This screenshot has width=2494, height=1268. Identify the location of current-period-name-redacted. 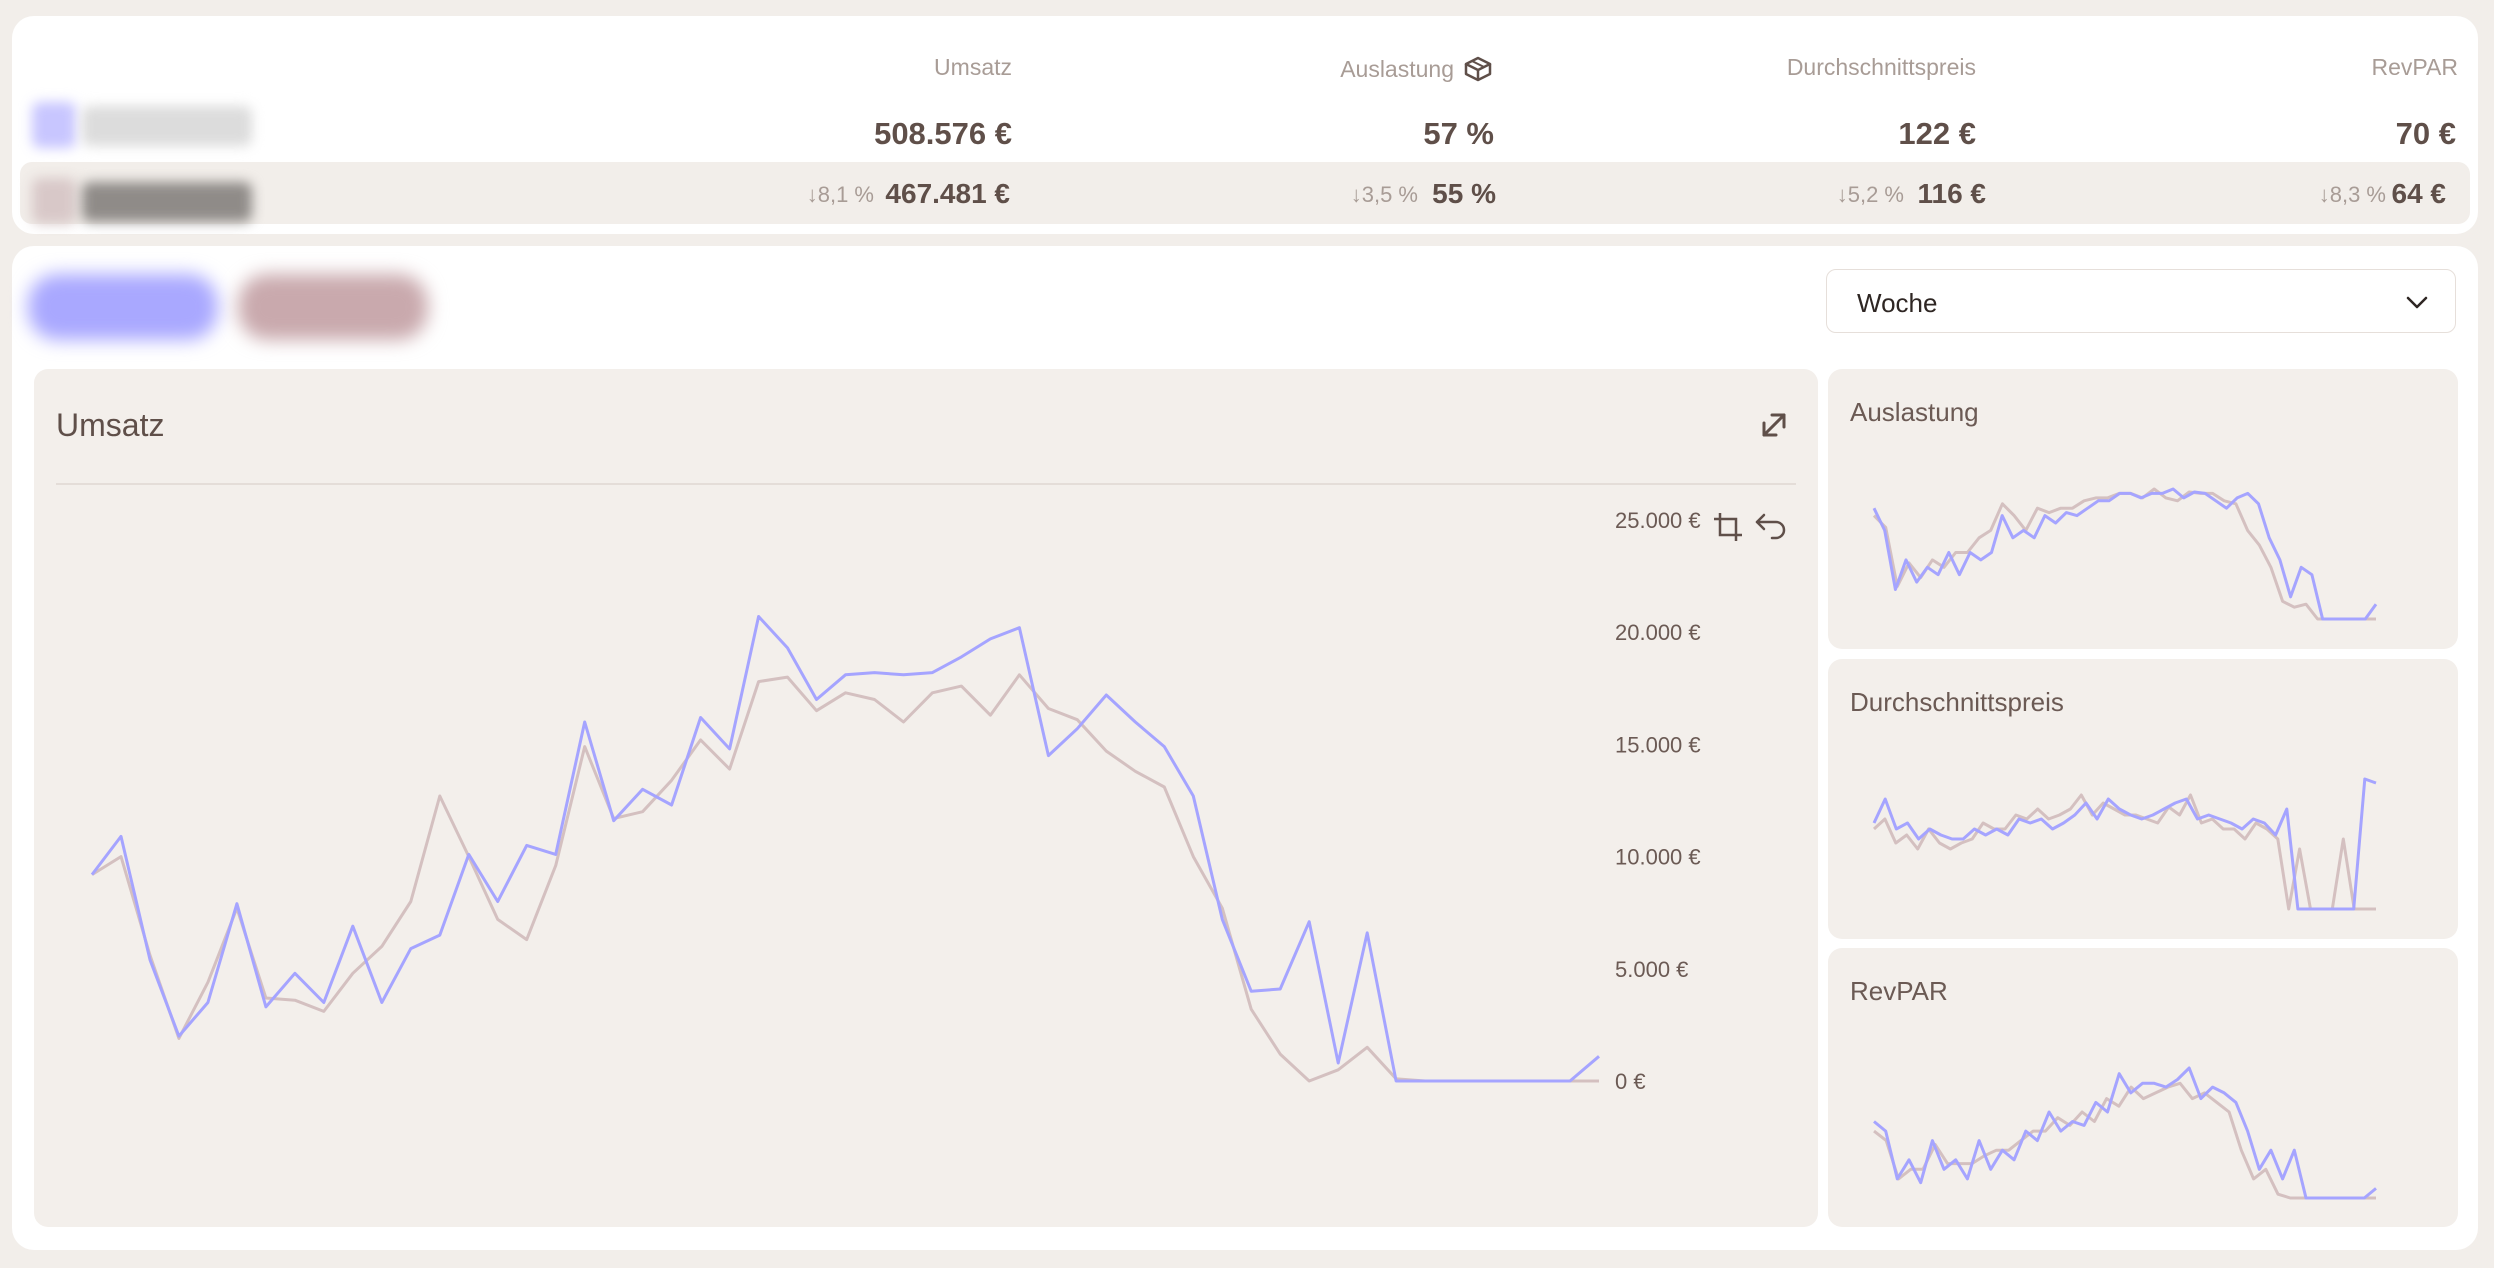
(167, 126).